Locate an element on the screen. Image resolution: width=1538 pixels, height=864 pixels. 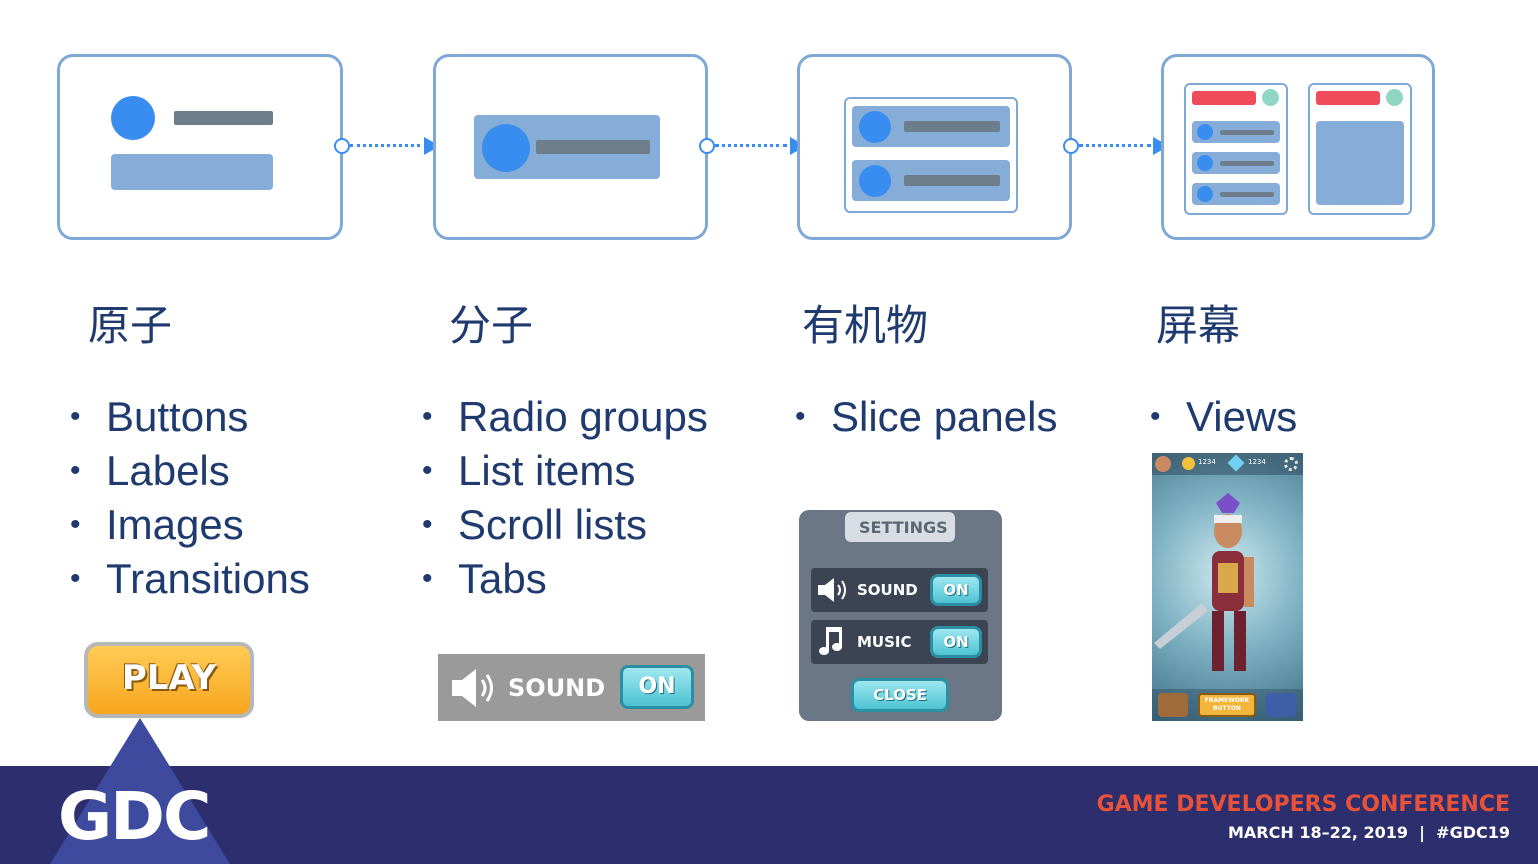
framework-button: FRAMEWORK BUTTON is located at coordinates (1227, 705).